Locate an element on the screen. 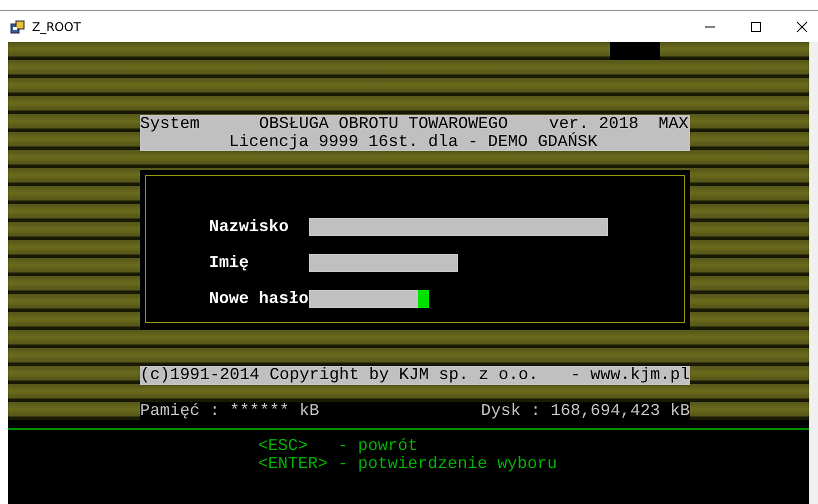  license-text: Licencja 9999 16st. dla - DEMO GDAŃSK is located at coordinates (413, 141).